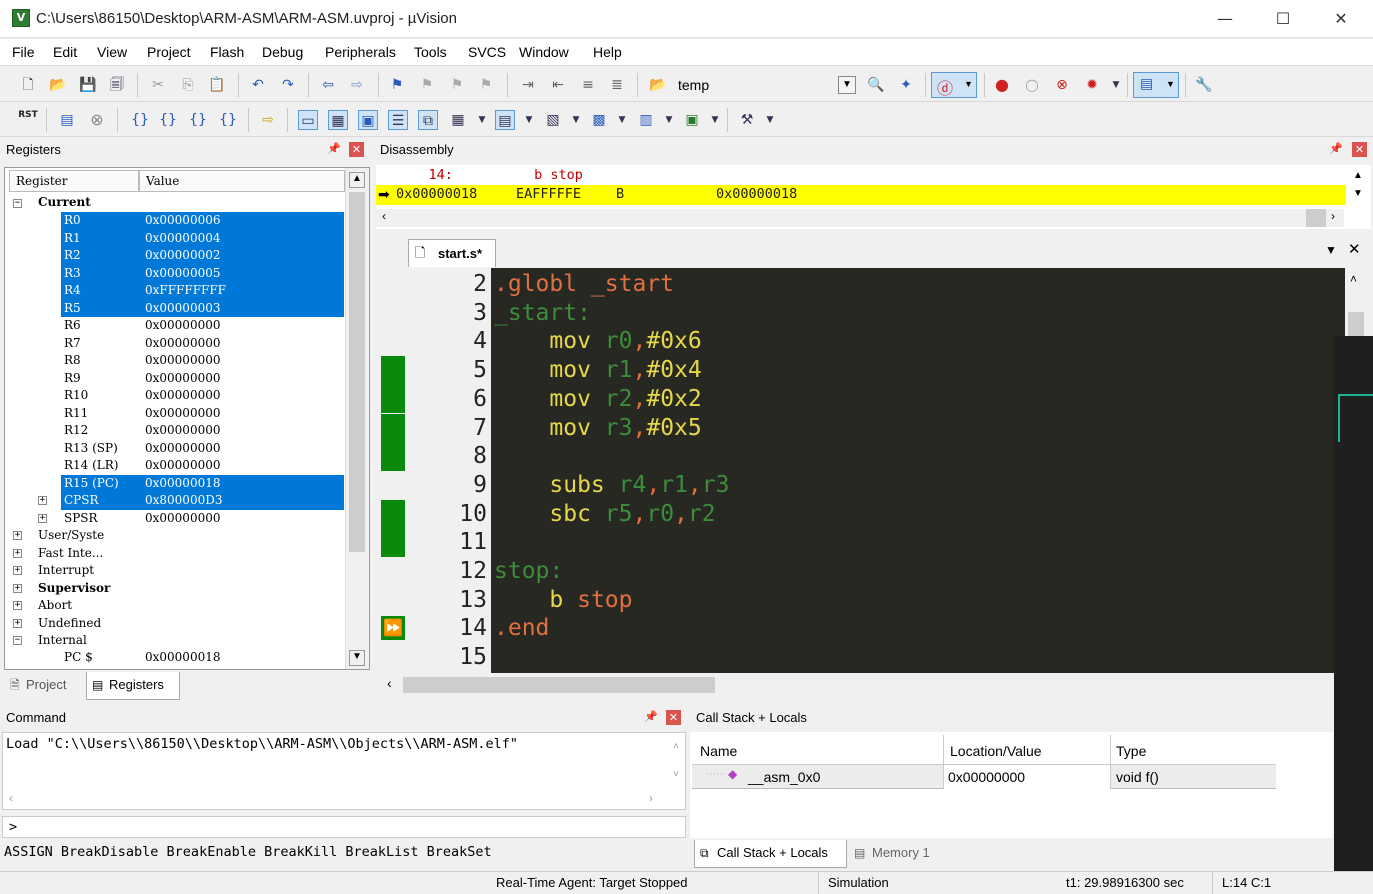  What do you see at coordinates (489, 175) in the screenshot?
I see `disassembly-source-line: 14: b stop` at bounding box center [489, 175].